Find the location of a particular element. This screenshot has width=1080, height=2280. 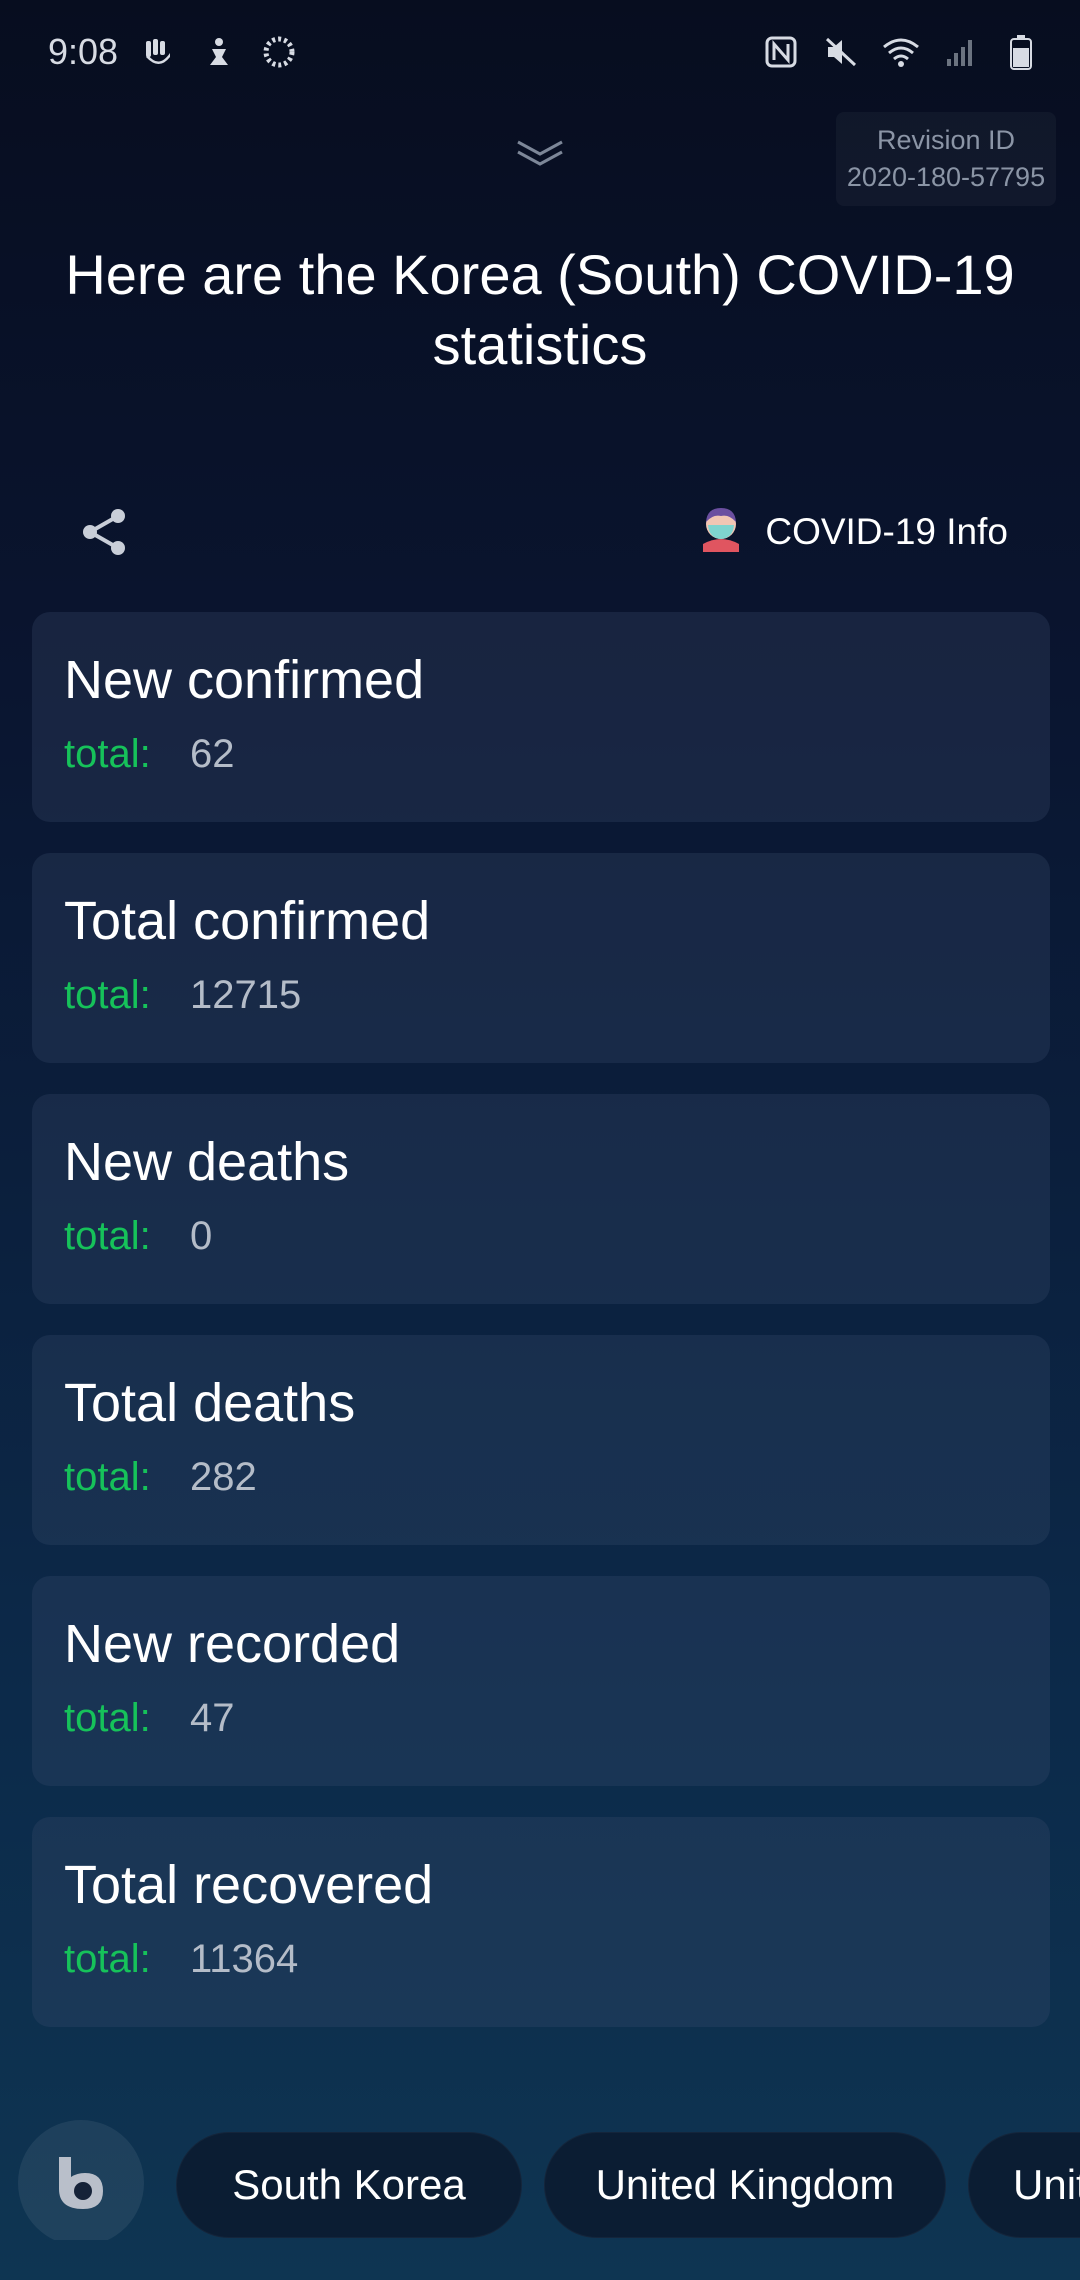

wifi-icon is located at coordinates (901, 52).